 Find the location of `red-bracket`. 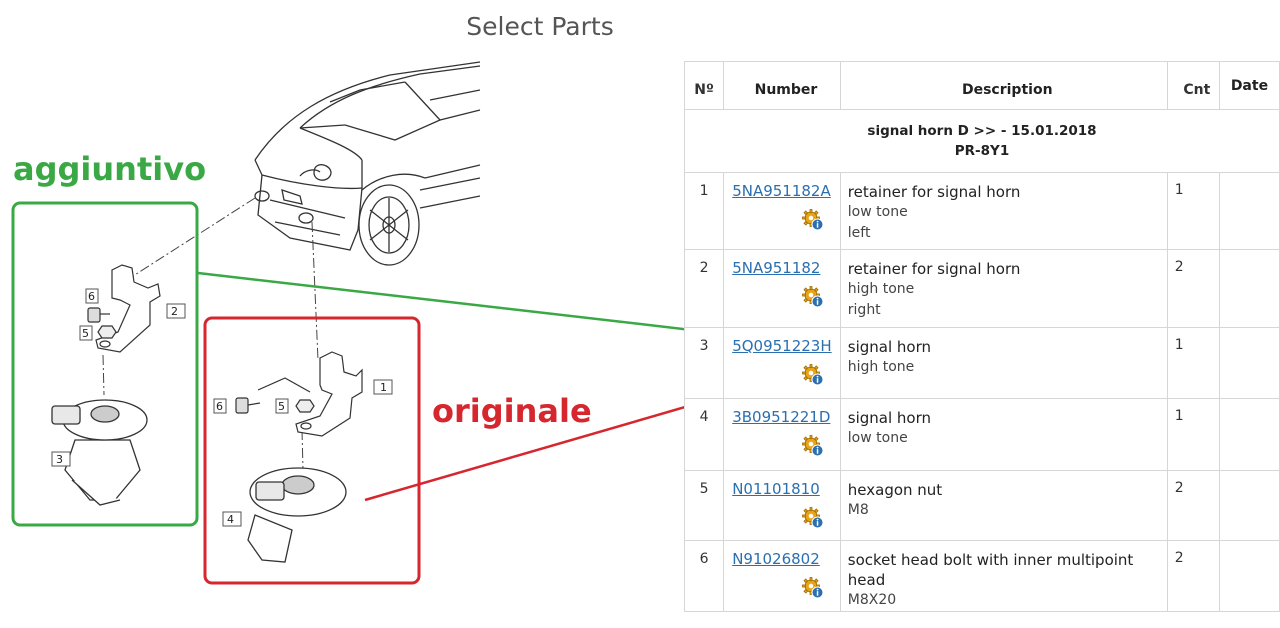

red-bracket is located at coordinates (329, 394).